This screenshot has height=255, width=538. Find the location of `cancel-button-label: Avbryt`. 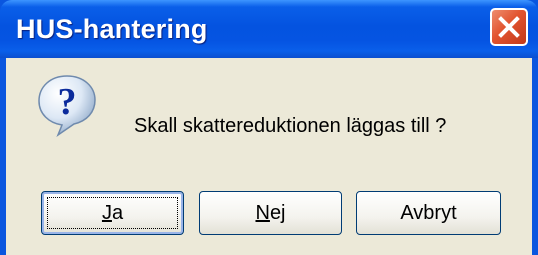

cancel-button-label: Avbryt is located at coordinates (428, 212).